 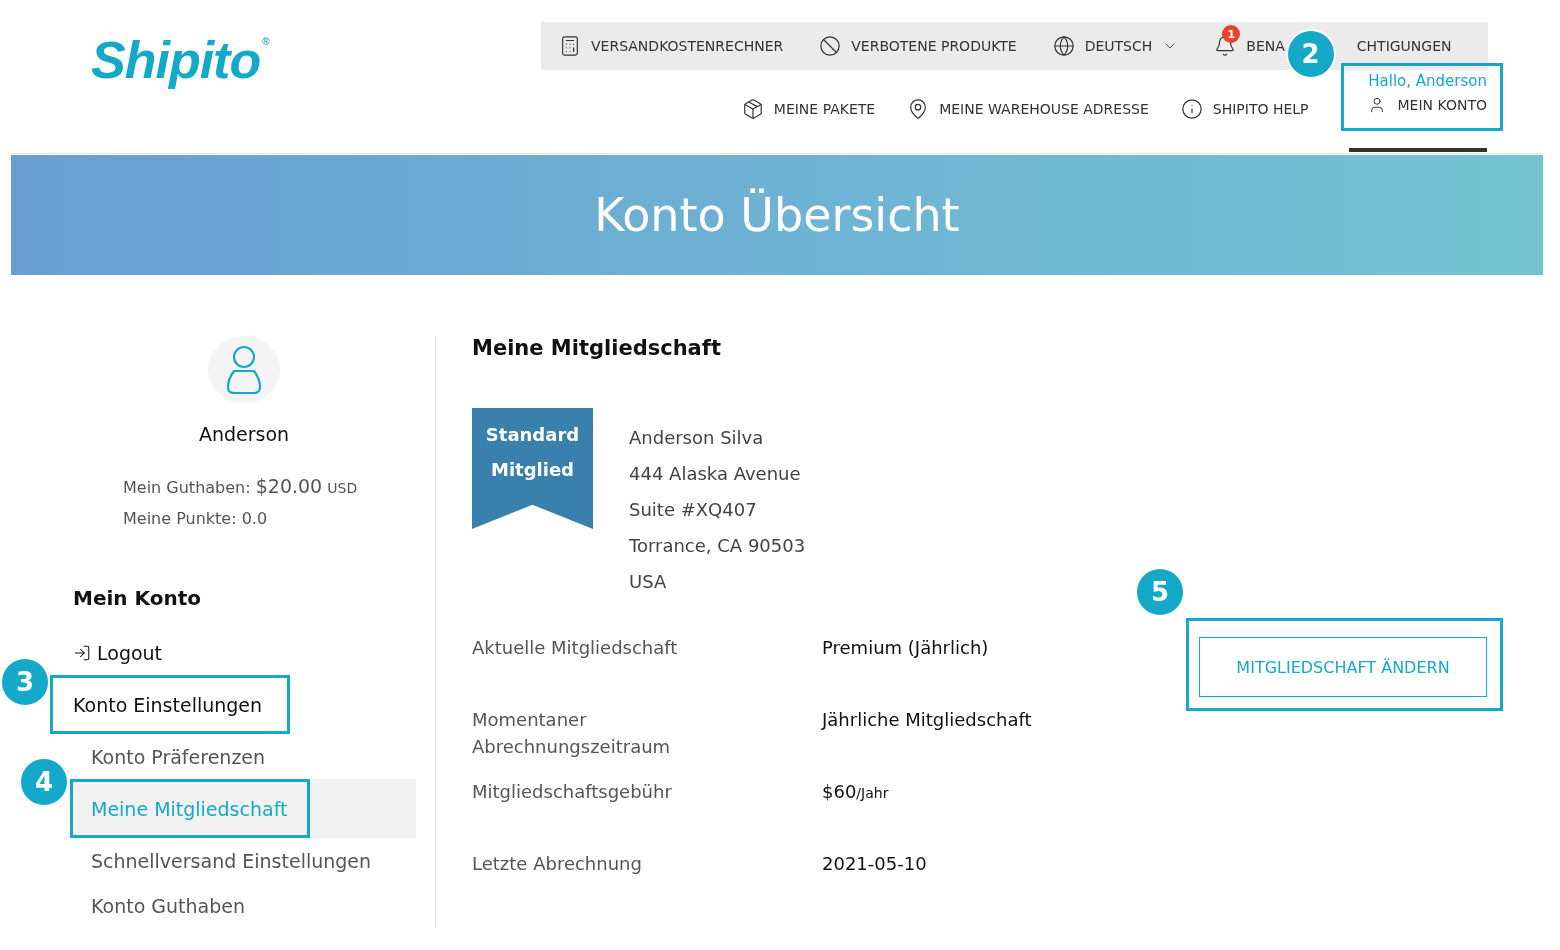 I want to click on globe-icon, so click(x=1063, y=46).